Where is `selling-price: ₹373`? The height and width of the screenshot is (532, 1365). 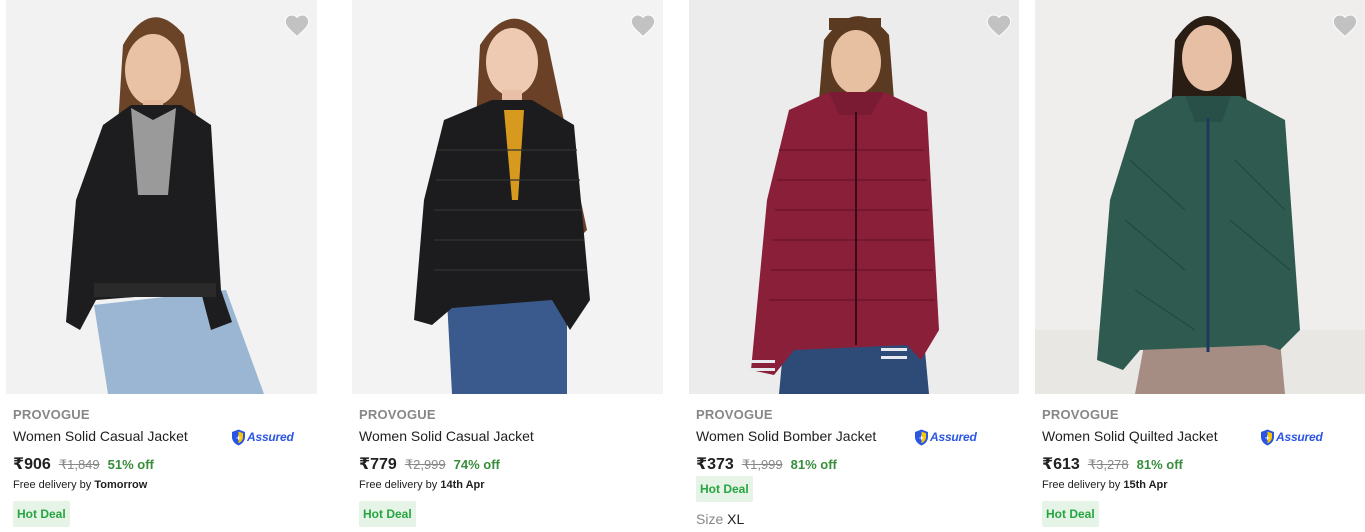
selling-price: ₹373 is located at coordinates (715, 464).